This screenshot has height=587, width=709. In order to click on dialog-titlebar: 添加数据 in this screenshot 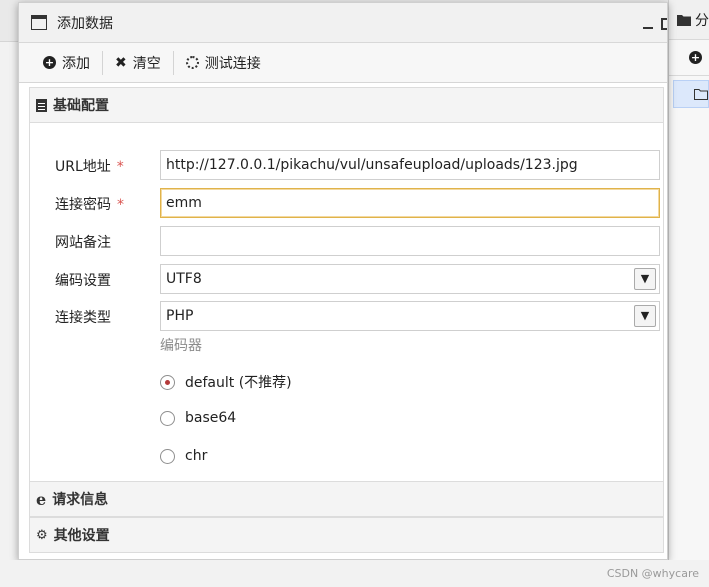, I will do `click(343, 23)`.